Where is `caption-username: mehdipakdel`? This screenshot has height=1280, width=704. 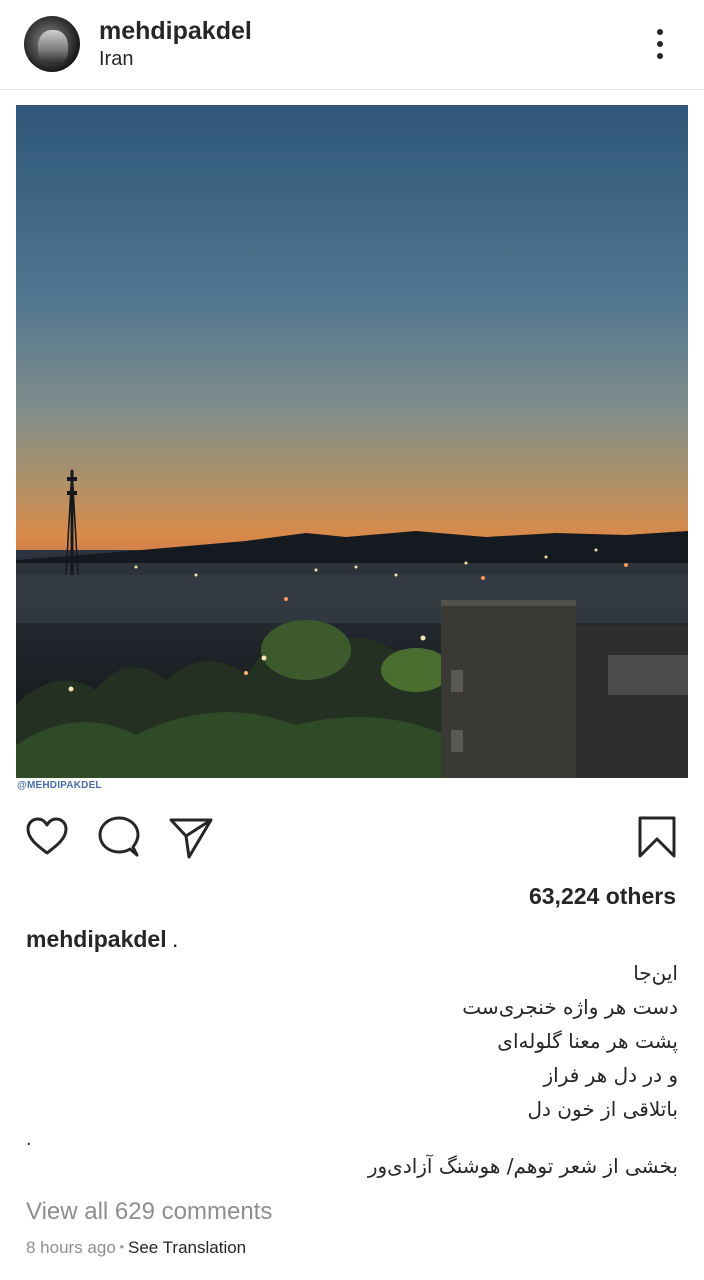
caption-username: mehdipakdel is located at coordinates (96, 939).